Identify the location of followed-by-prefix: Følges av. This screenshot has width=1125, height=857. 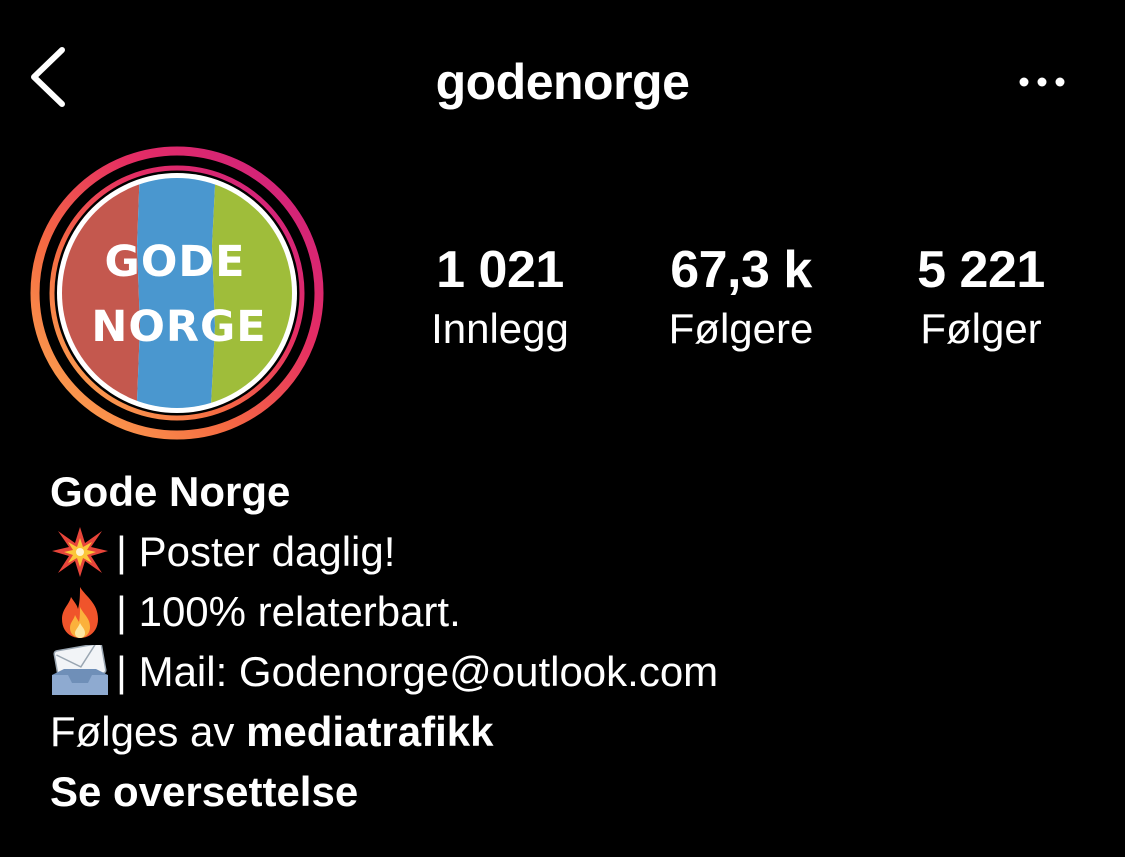
(148, 731).